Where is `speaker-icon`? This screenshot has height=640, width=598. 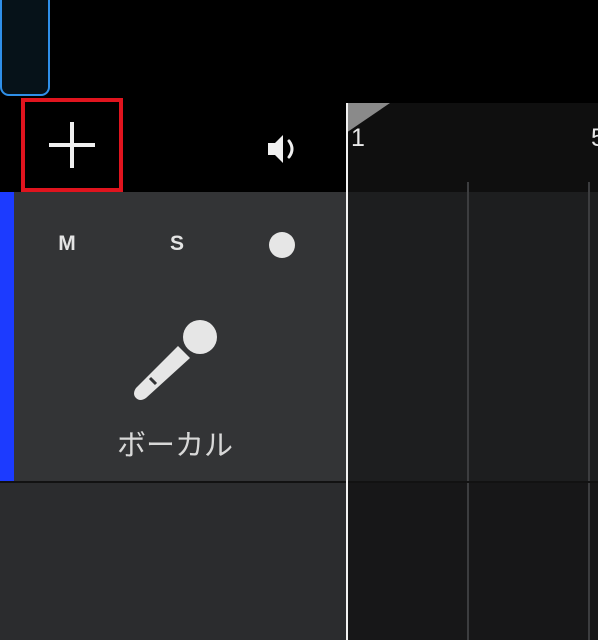 speaker-icon is located at coordinates (281, 149).